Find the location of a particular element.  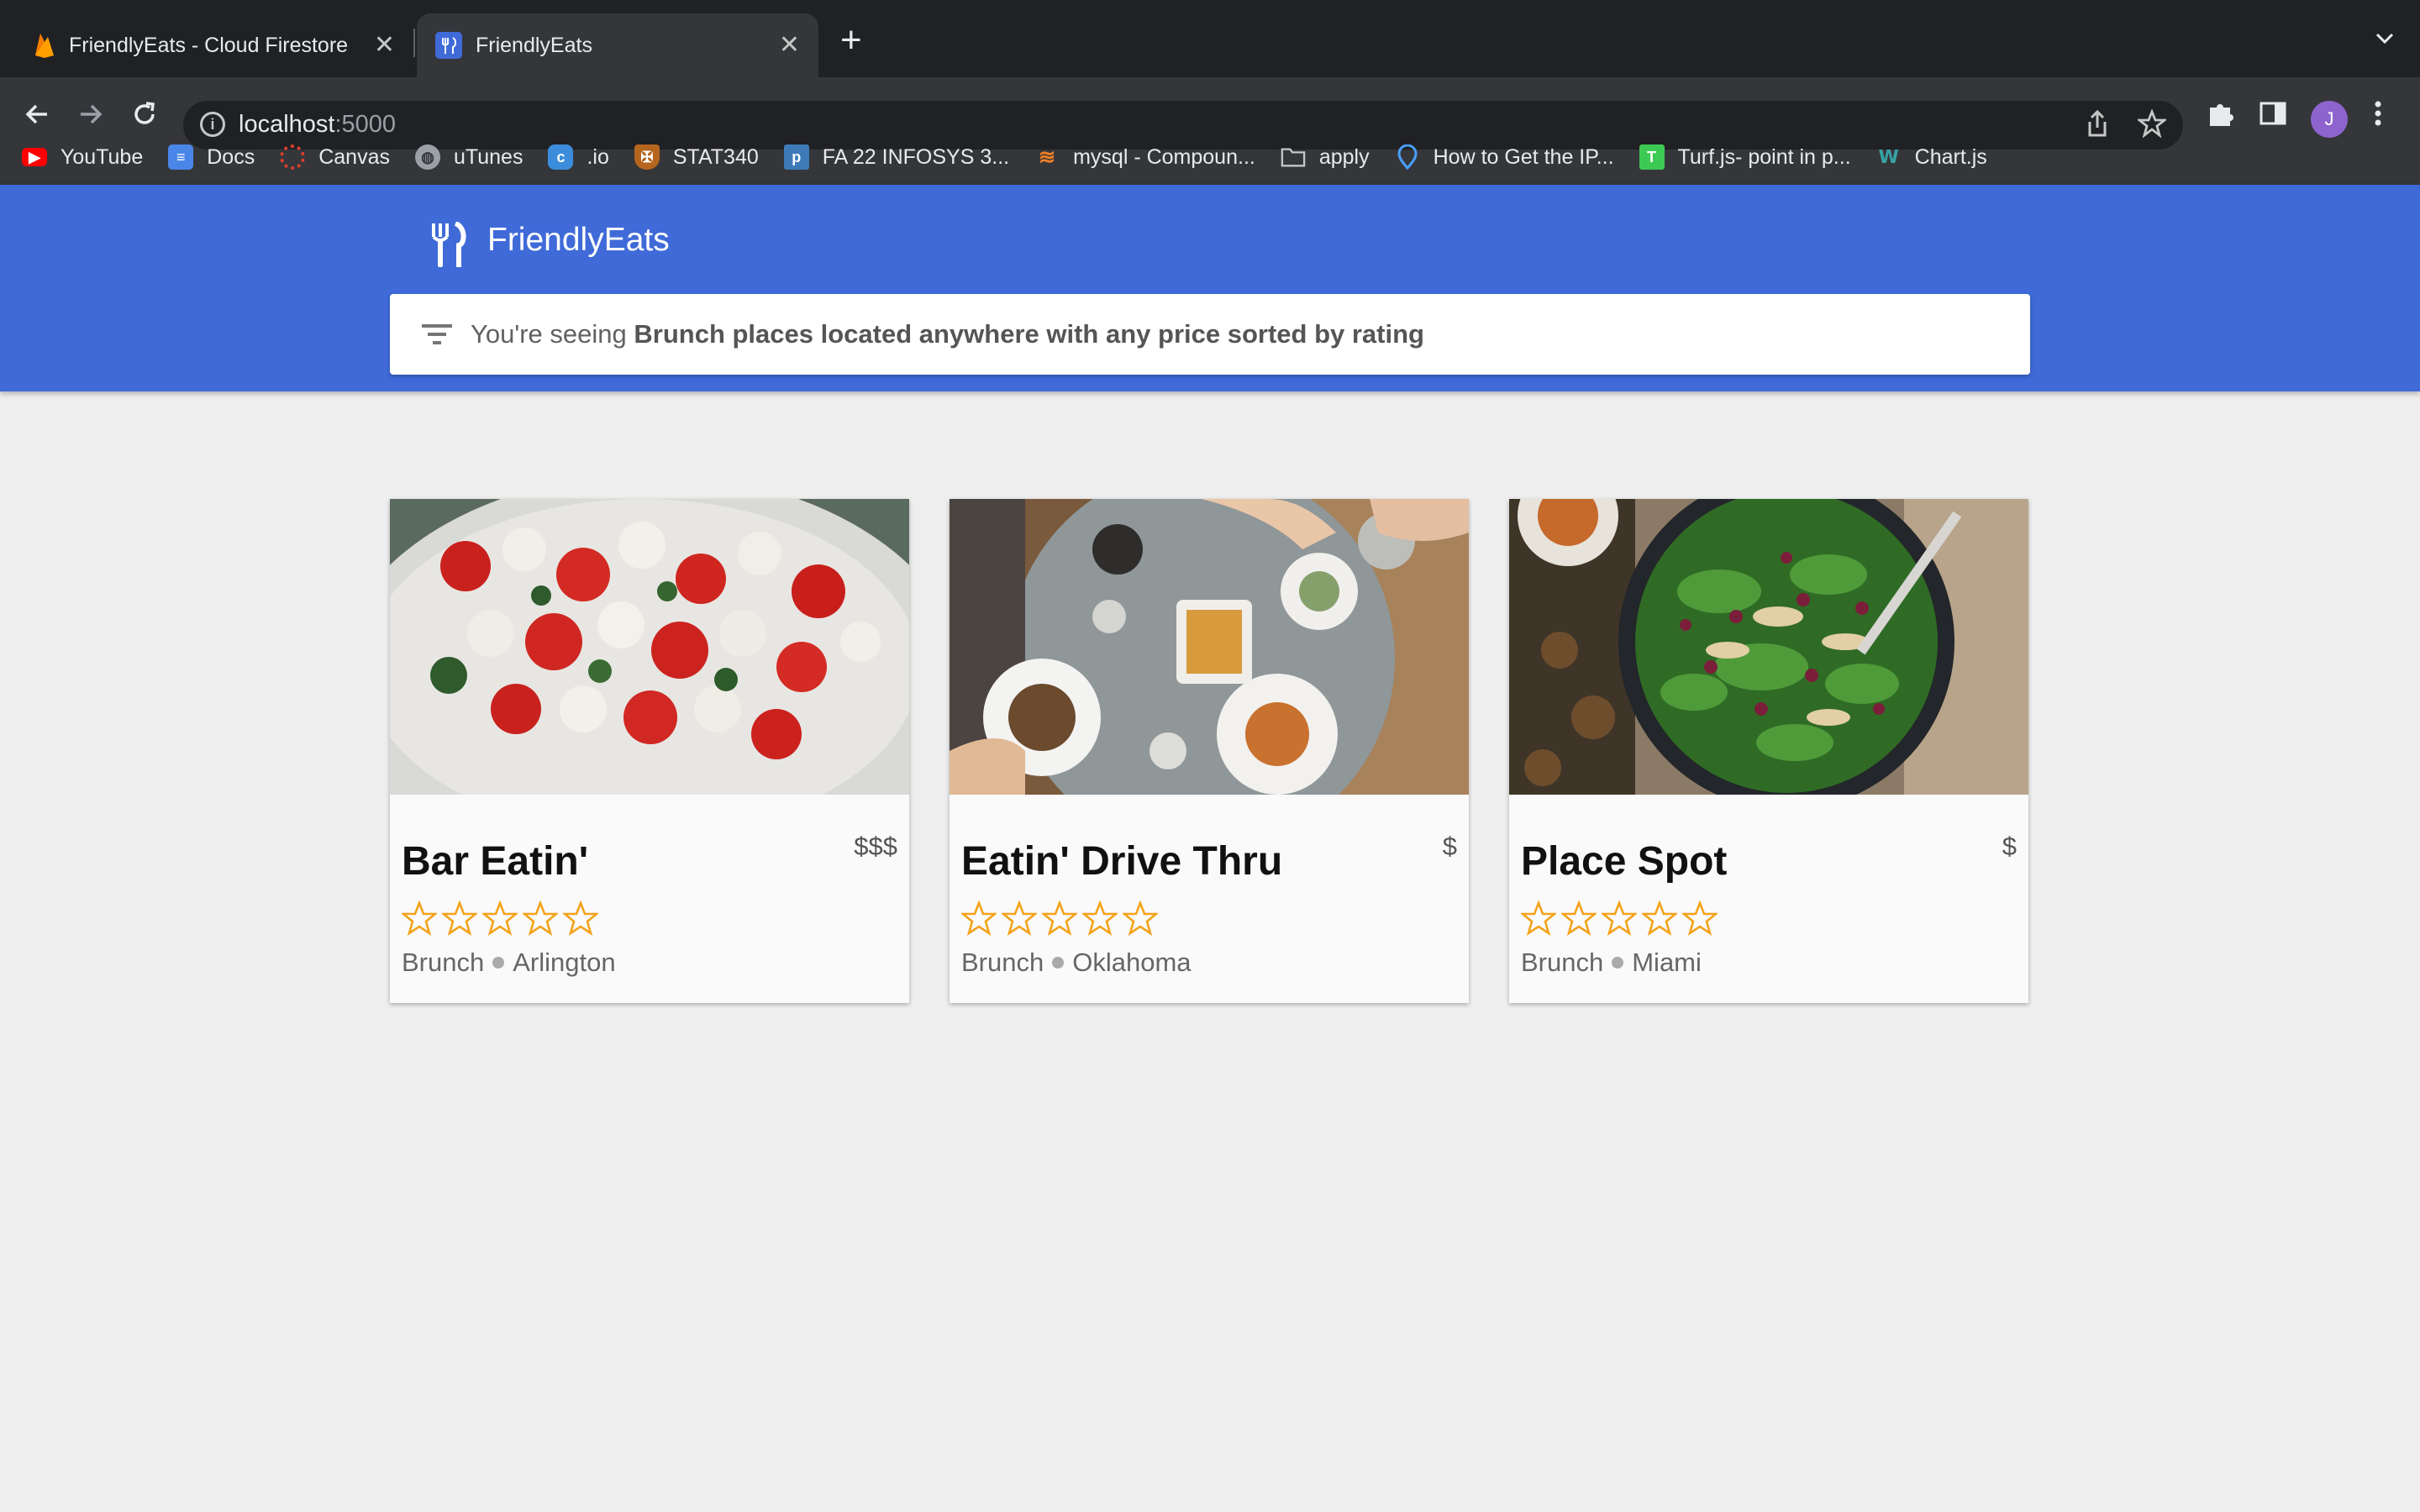

app-title: FriendlyEats is located at coordinates (578, 240).